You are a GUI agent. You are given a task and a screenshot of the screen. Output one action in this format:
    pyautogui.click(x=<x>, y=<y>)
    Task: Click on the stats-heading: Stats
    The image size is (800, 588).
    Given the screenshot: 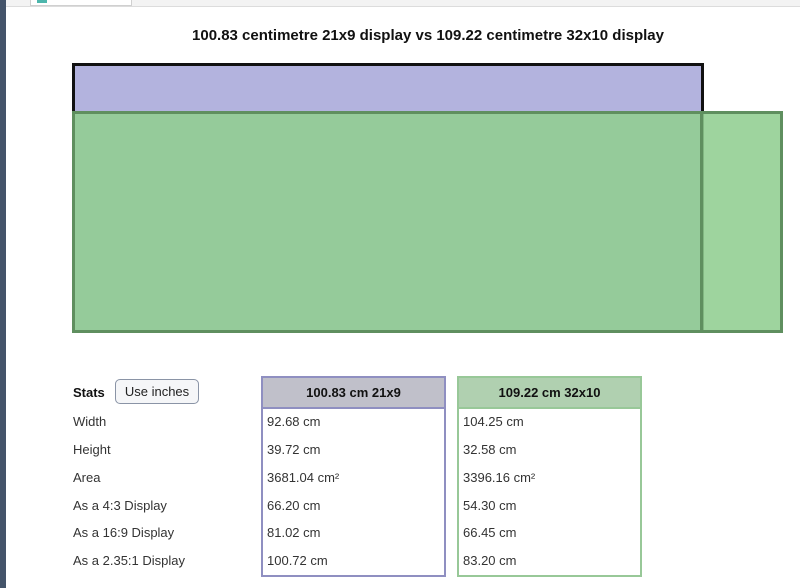 What is the action you would take?
    pyautogui.click(x=89, y=392)
    